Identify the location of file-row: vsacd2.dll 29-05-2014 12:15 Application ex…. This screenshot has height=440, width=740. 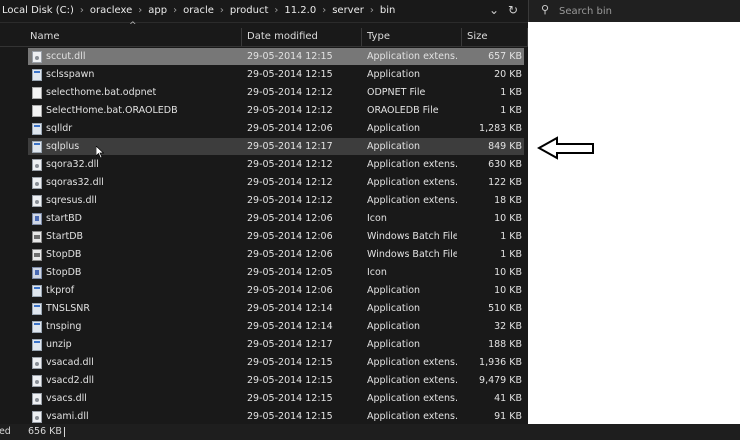
(276, 380).